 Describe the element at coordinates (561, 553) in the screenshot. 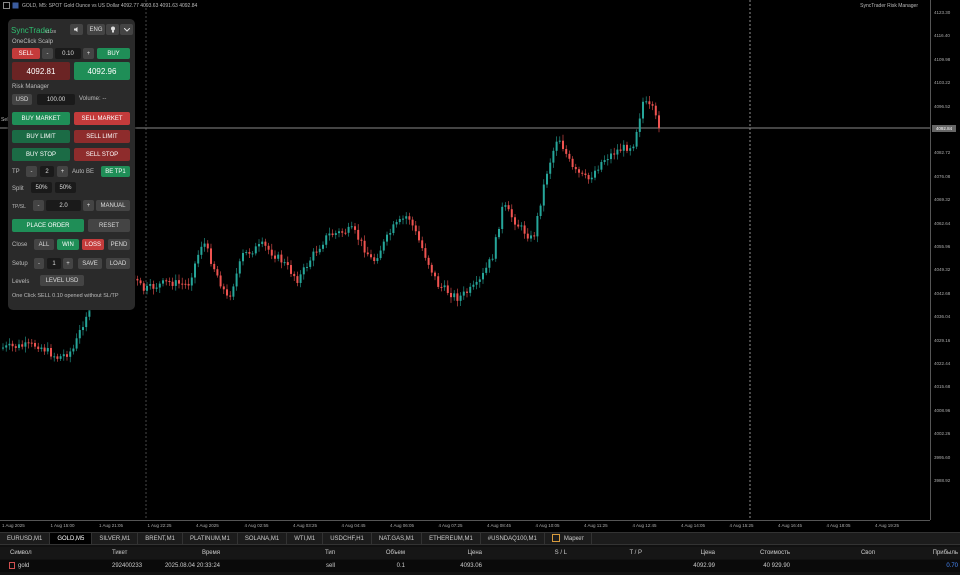

I see `column-header: S / L` at that location.